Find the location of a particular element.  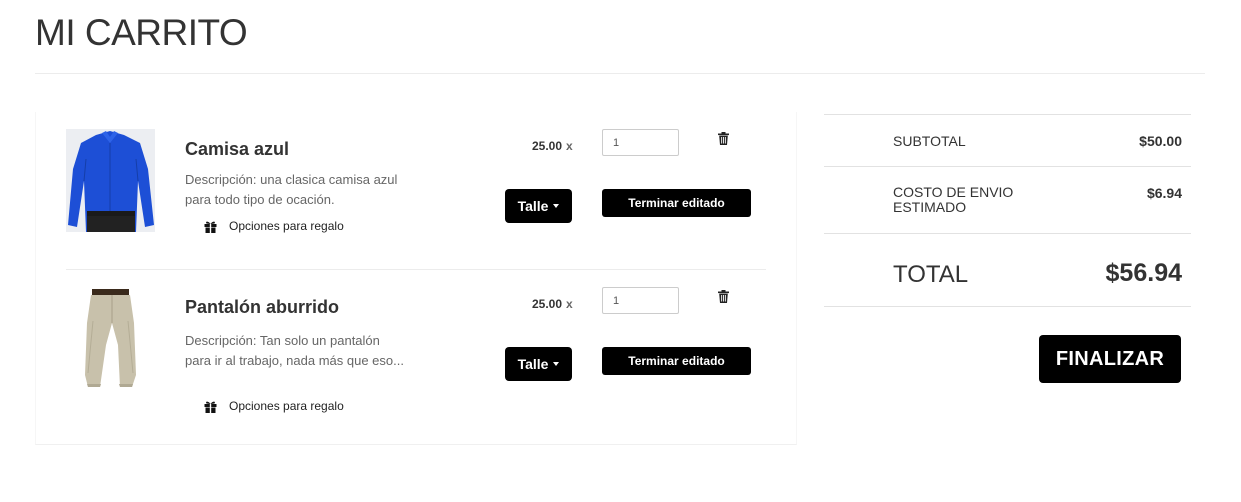

page-title: MI CARRITO is located at coordinates (141, 32).